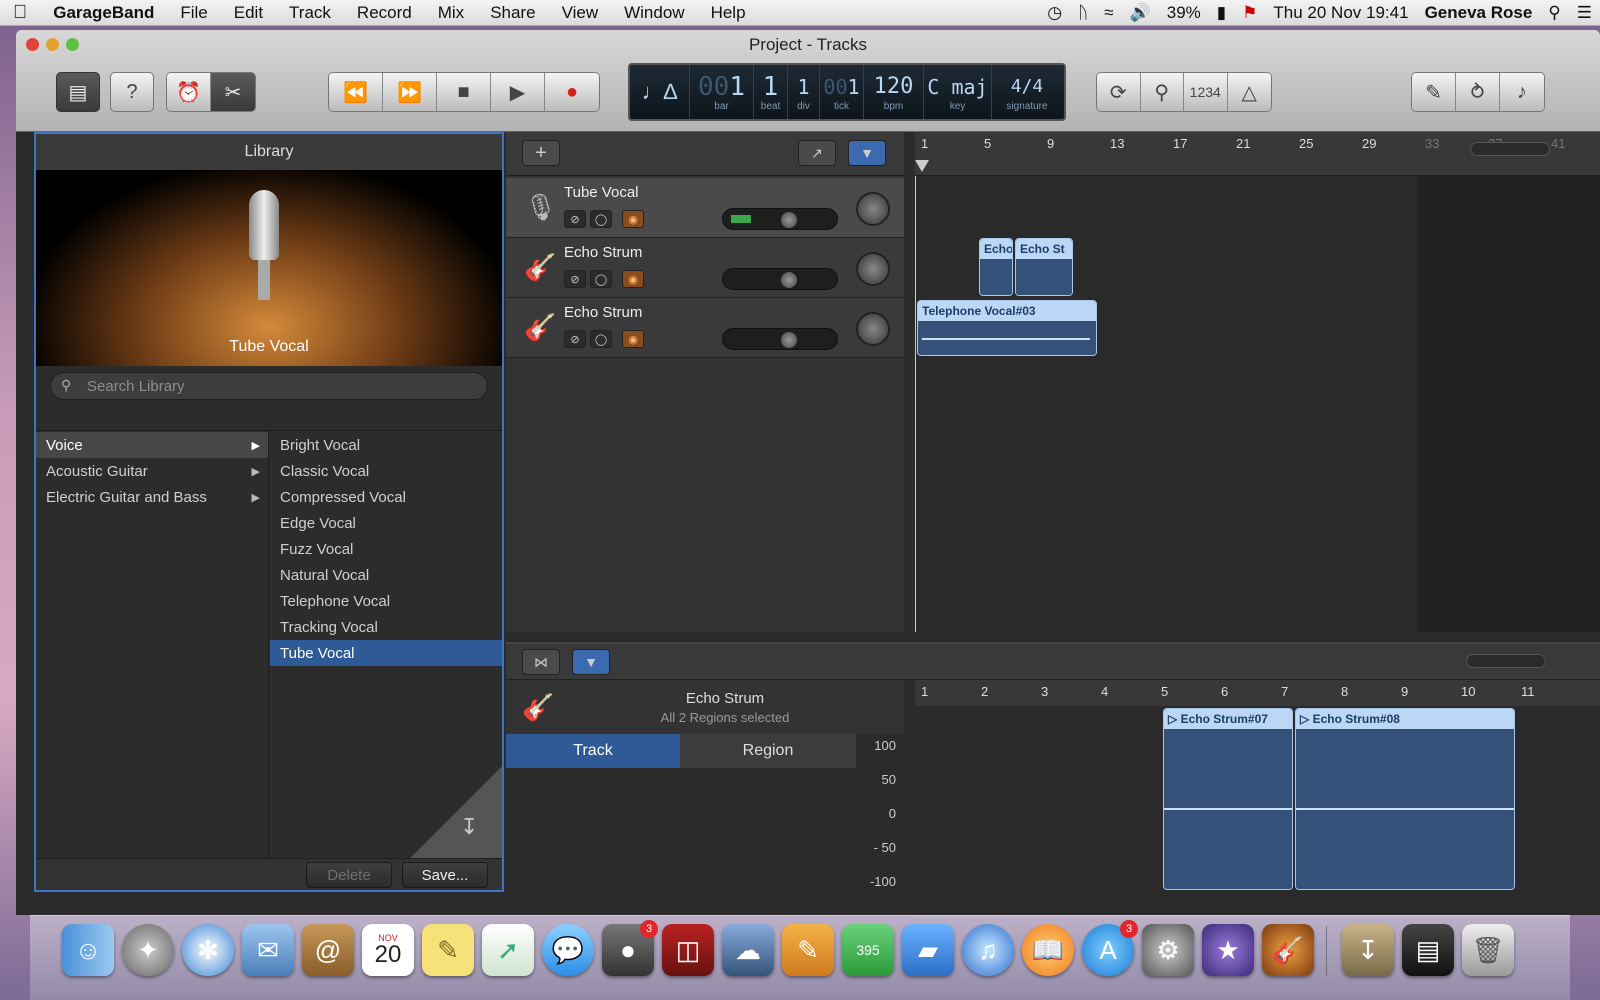 The image size is (1600, 1000). What do you see at coordinates (356, 92) in the screenshot?
I see `rewind-button: ⏪` at bounding box center [356, 92].